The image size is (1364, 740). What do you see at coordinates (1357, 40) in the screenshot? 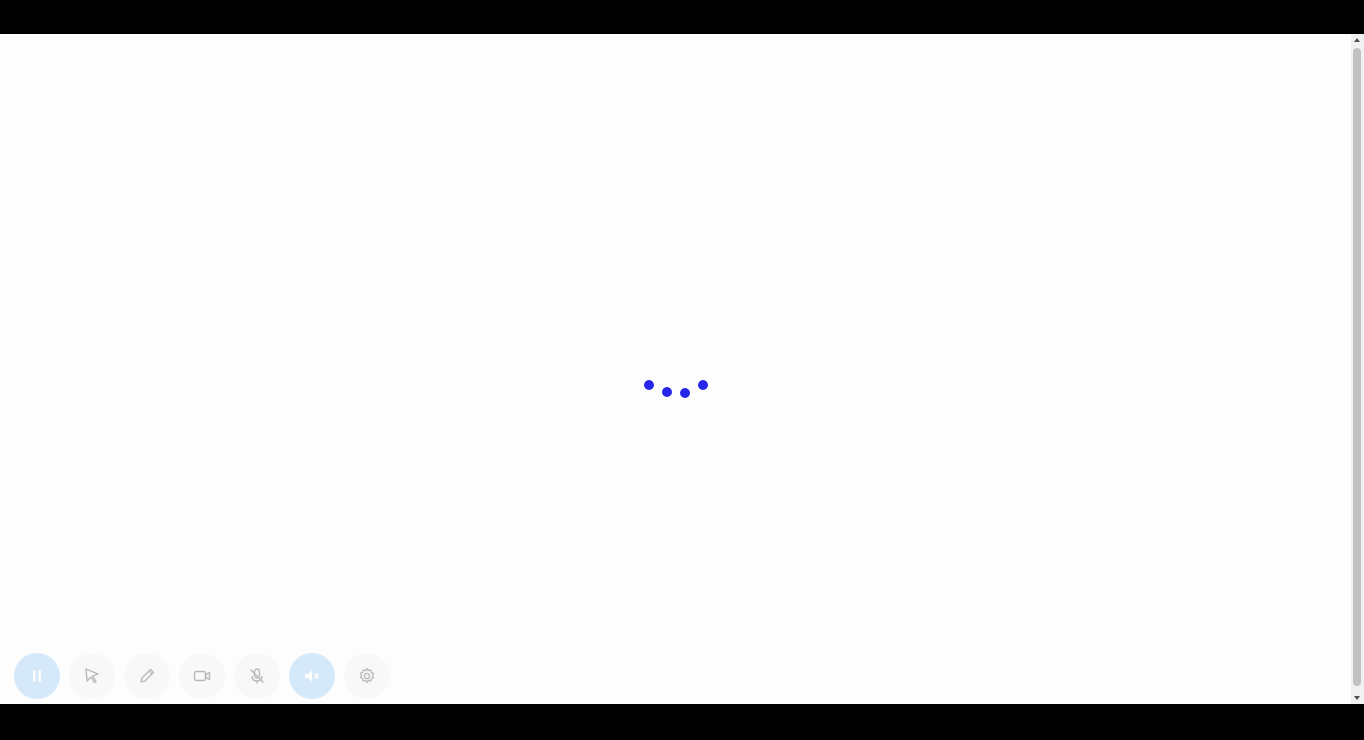
I see `scroll-up-arrow-icon` at bounding box center [1357, 40].